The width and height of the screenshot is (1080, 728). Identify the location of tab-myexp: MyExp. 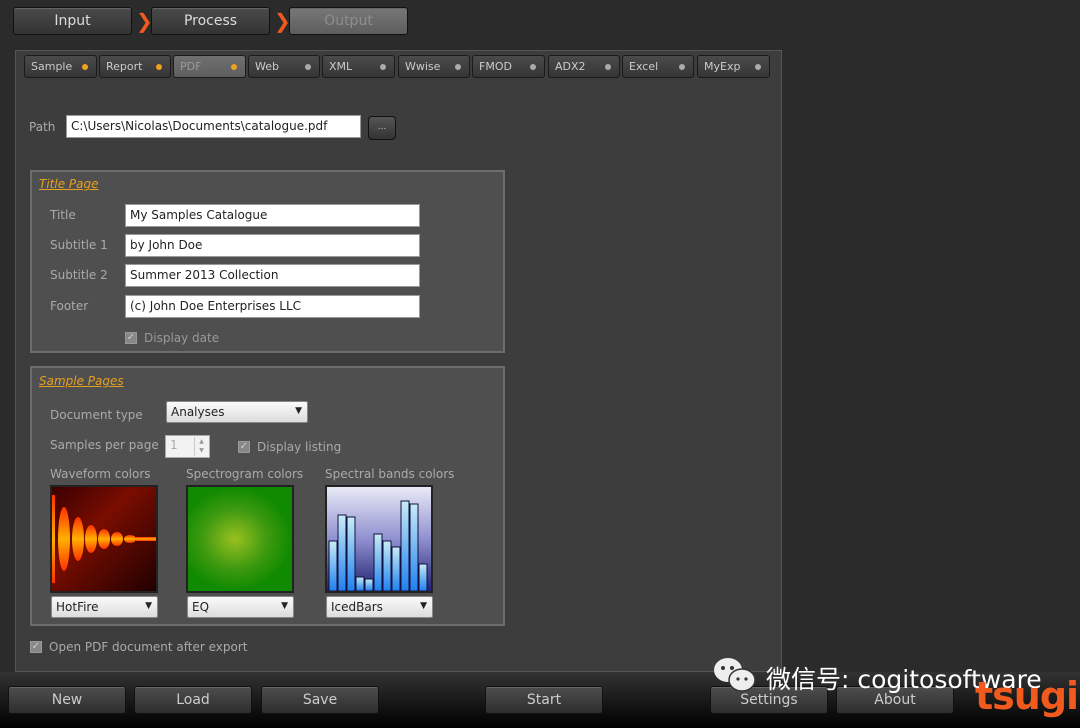
(733, 66).